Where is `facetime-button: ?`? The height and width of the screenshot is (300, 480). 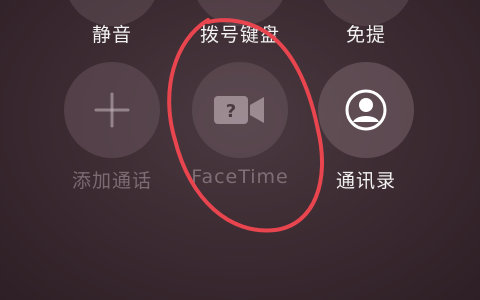 facetime-button: ? is located at coordinates (240, 110).